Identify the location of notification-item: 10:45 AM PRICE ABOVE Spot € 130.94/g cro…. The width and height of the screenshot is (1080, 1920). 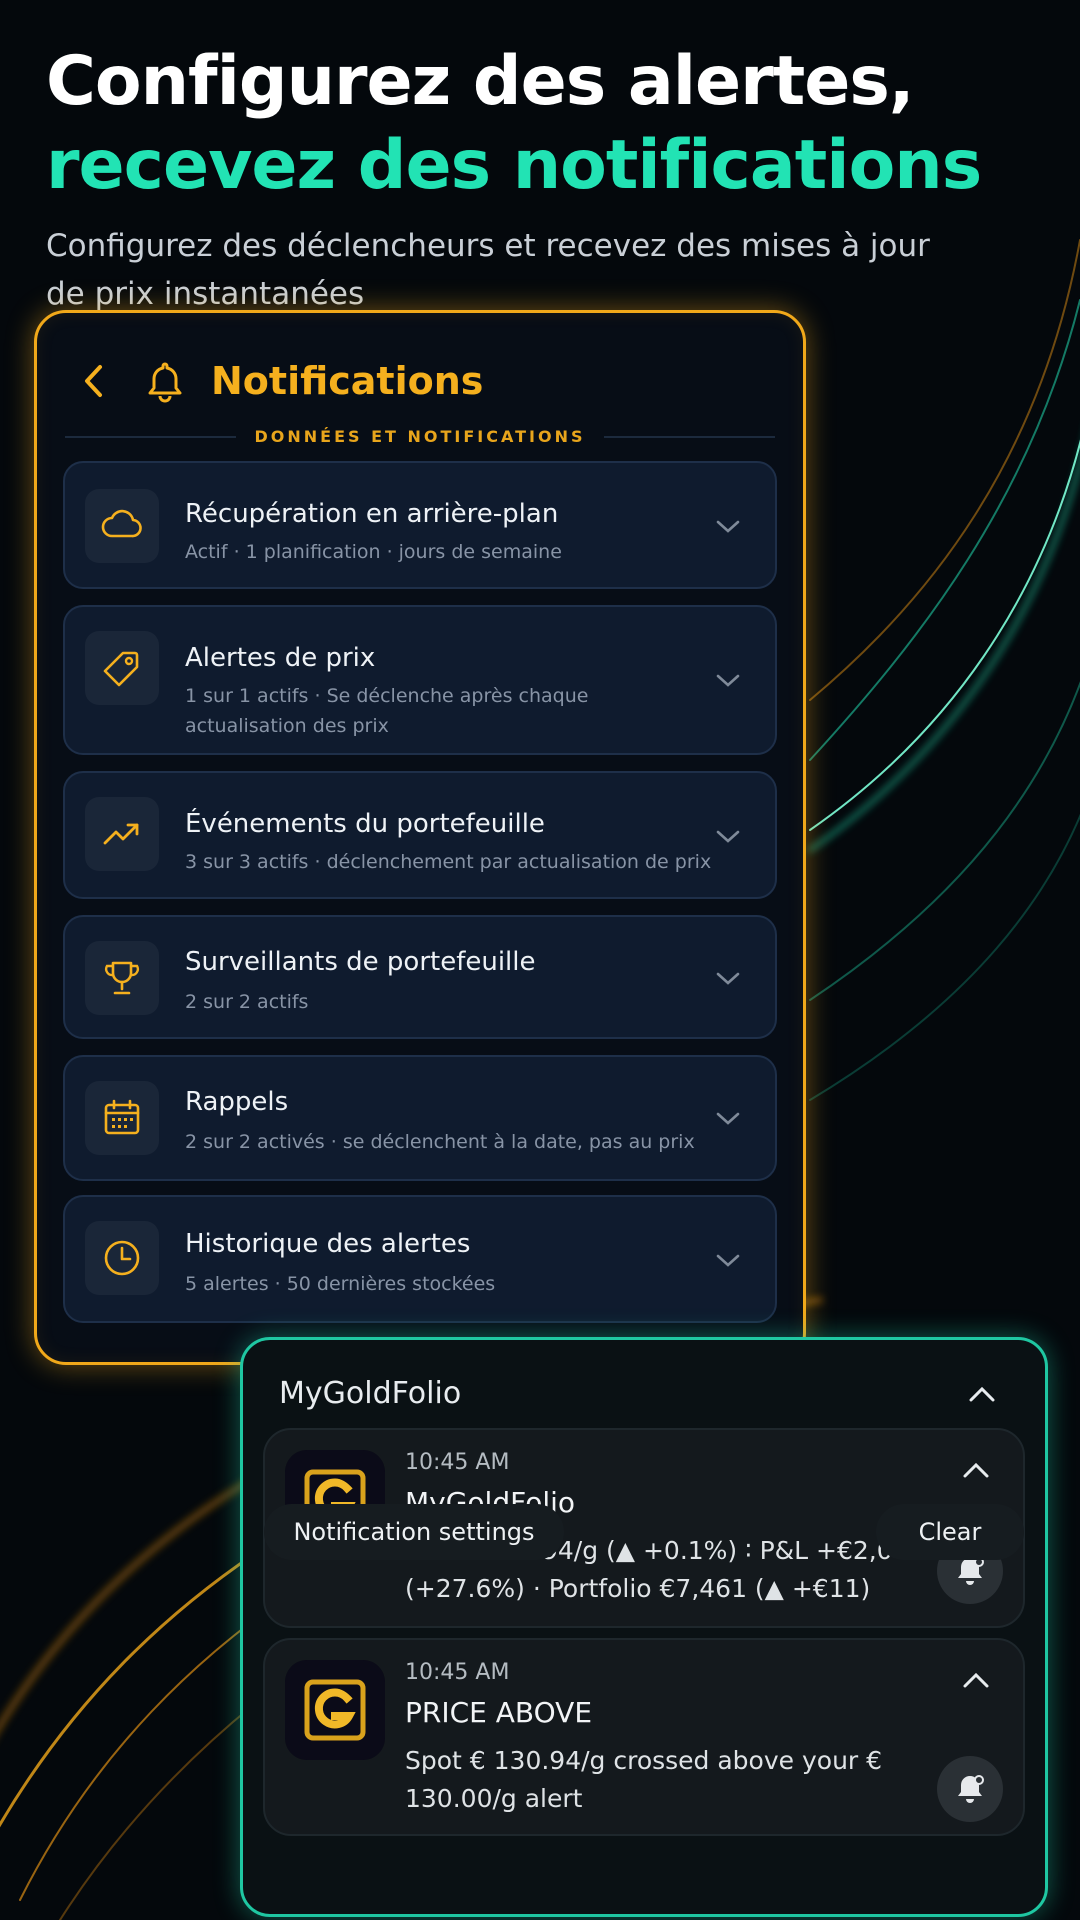
(644, 1737).